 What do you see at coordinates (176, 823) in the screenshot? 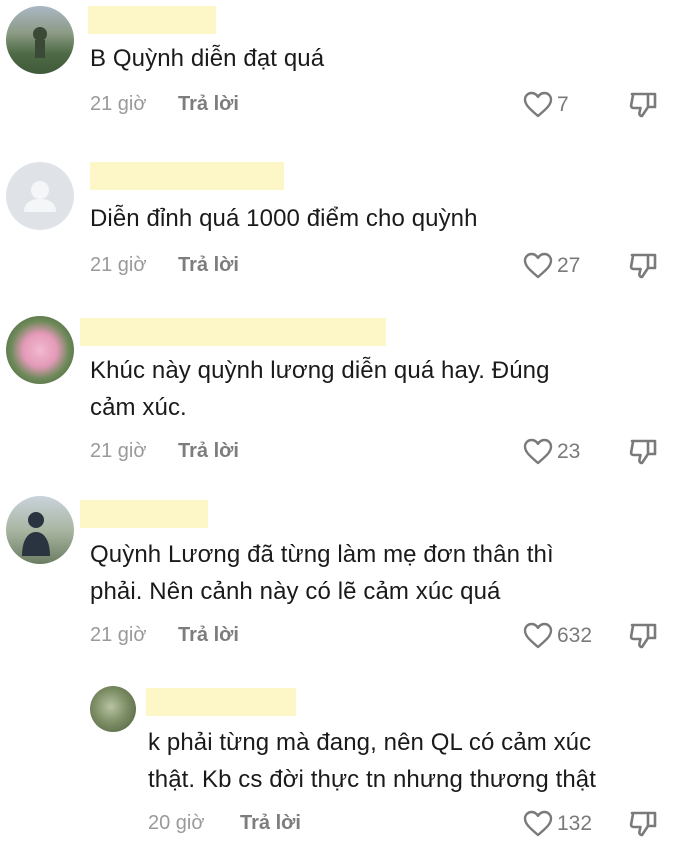
I see `comment-time: 20 giờ` at bounding box center [176, 823].